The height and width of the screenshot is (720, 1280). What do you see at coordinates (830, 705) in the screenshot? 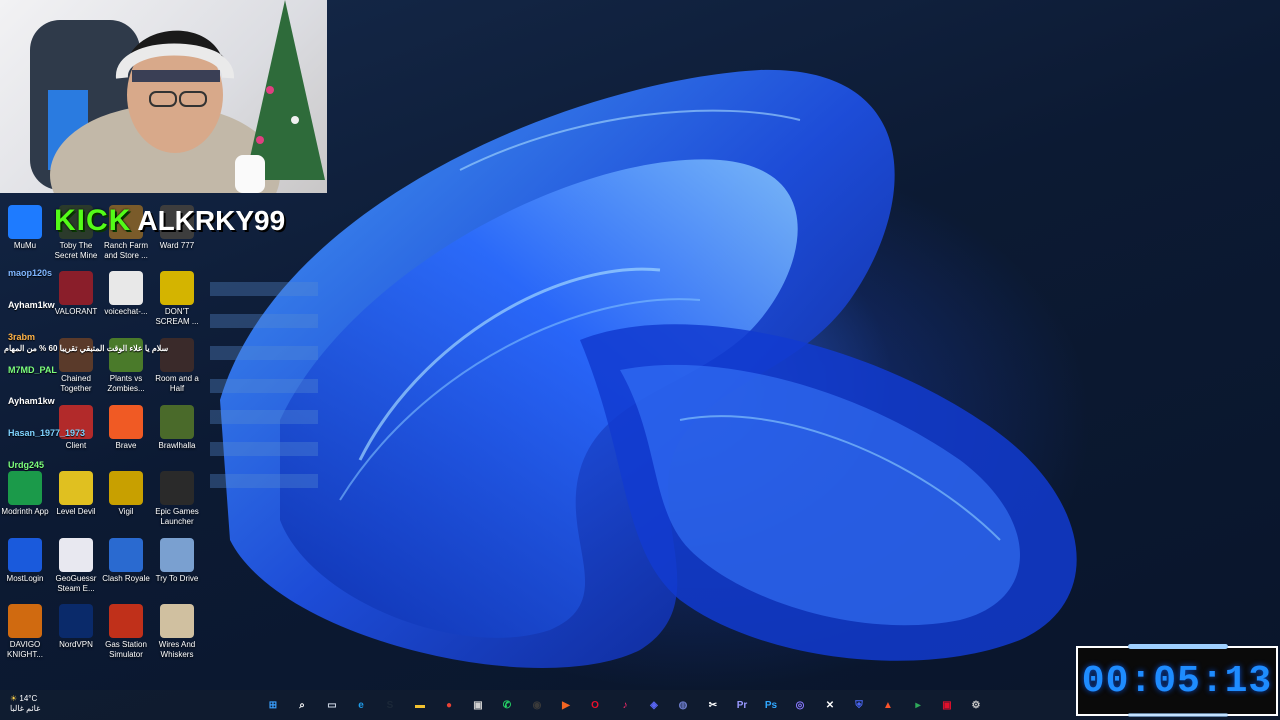
I see `capcut2-icon: ✕` at bounding box center [830, 705].